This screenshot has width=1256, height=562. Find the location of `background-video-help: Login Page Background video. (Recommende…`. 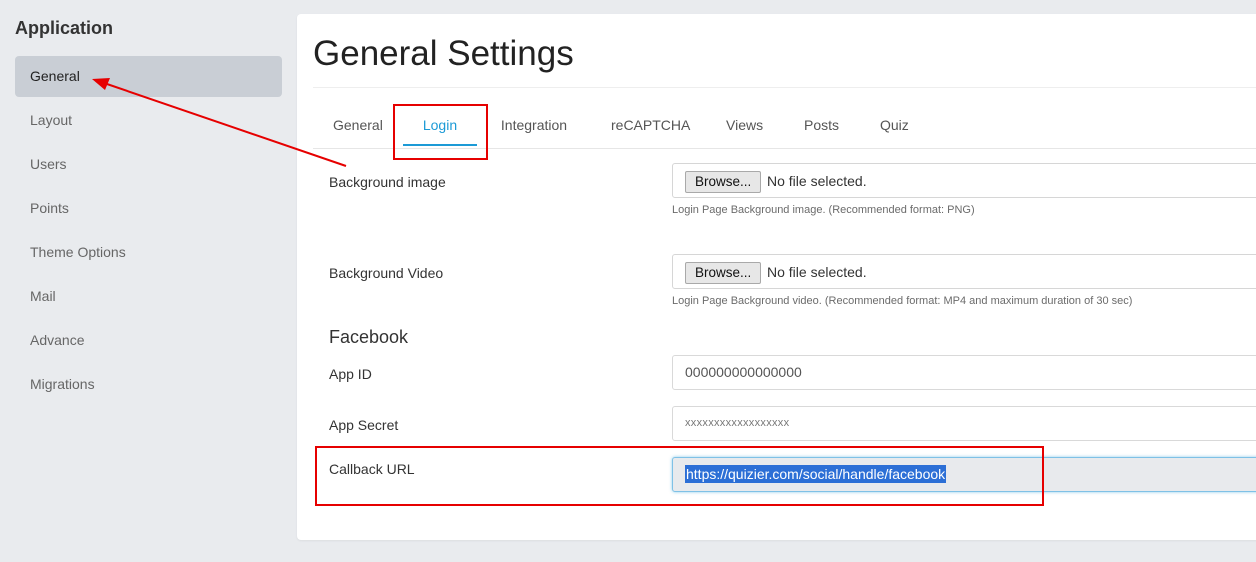

background-video-help: Login Page Background video. (Recommende… is located at coordinates (902, 301).